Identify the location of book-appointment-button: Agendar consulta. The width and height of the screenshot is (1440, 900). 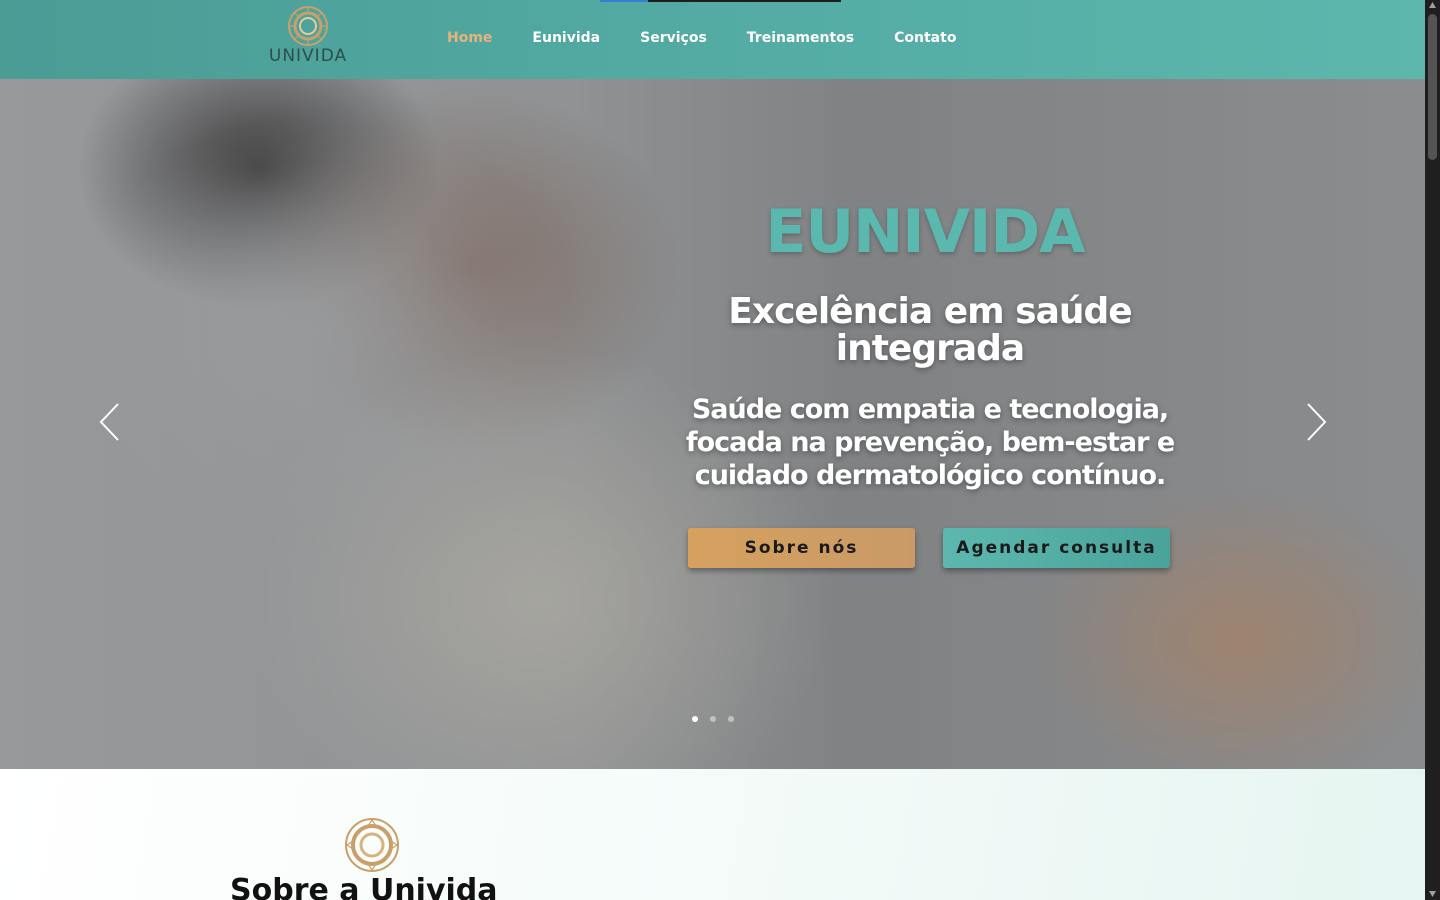
(1056, 548).